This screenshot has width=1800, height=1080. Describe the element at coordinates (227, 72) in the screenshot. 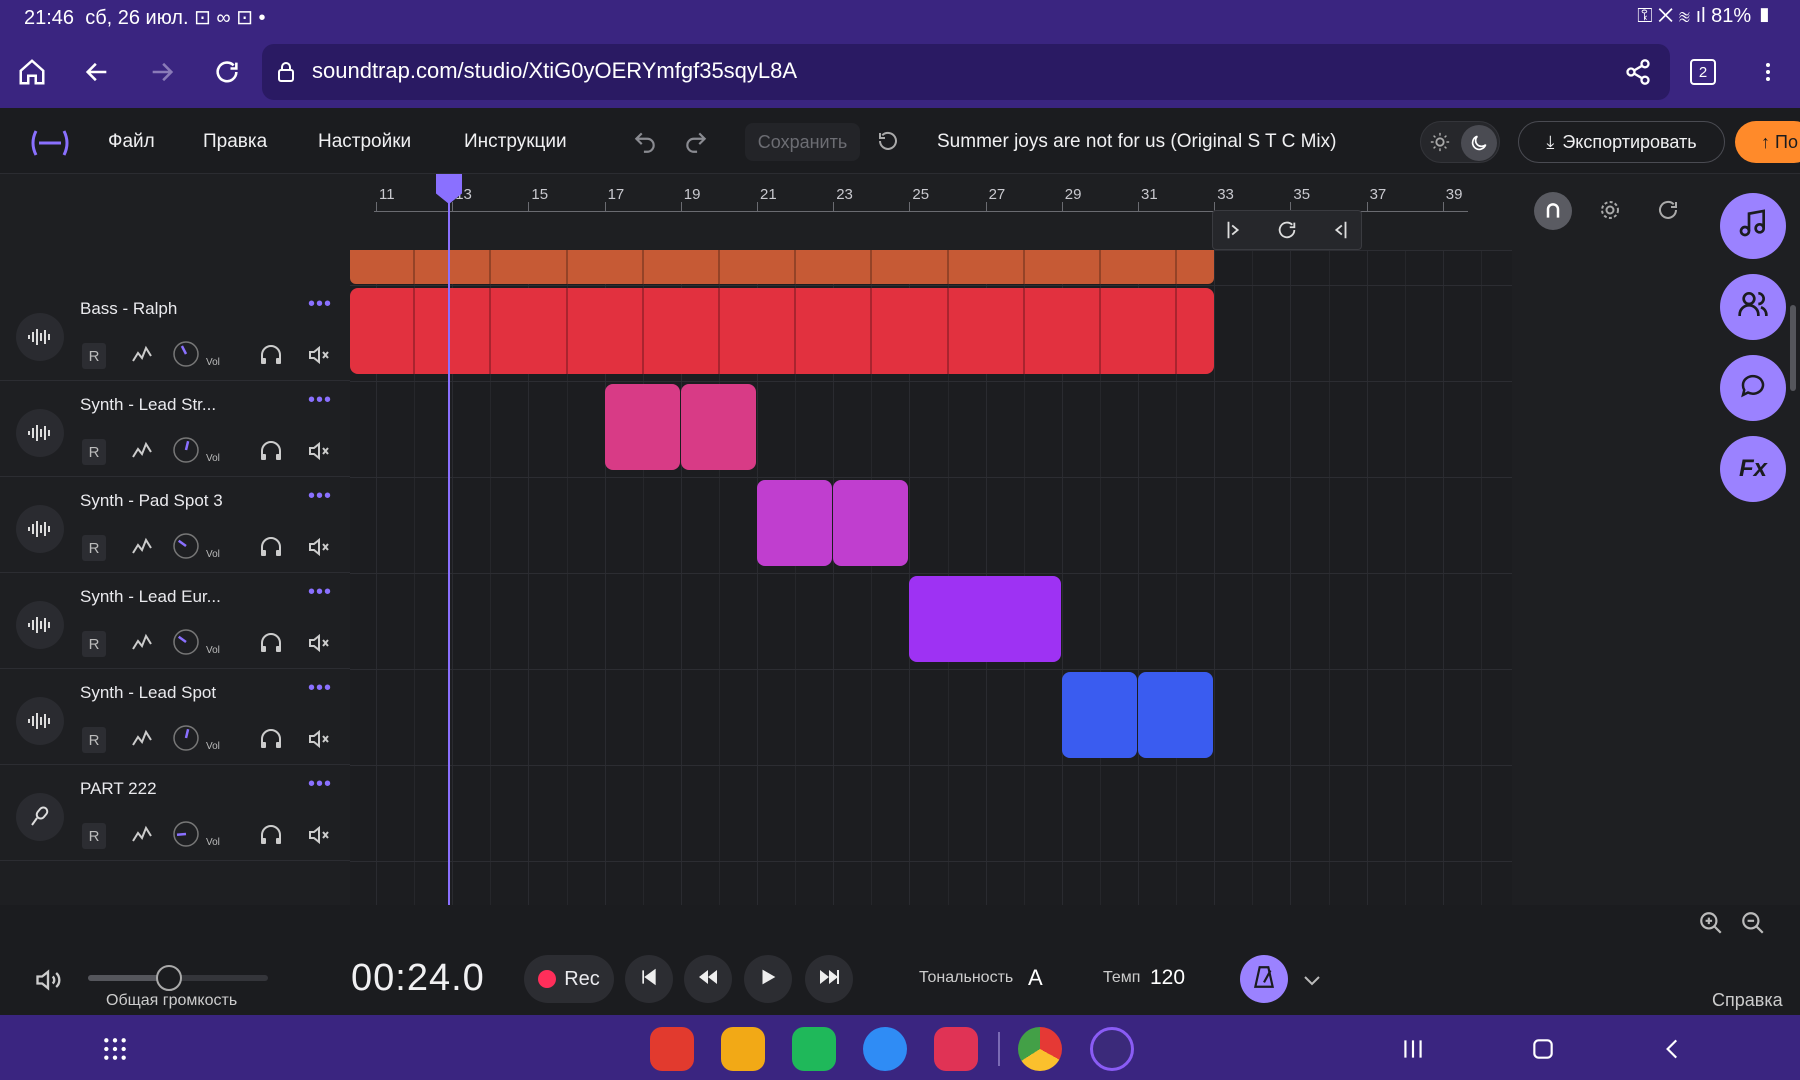

I see `reload-icon` at that location.